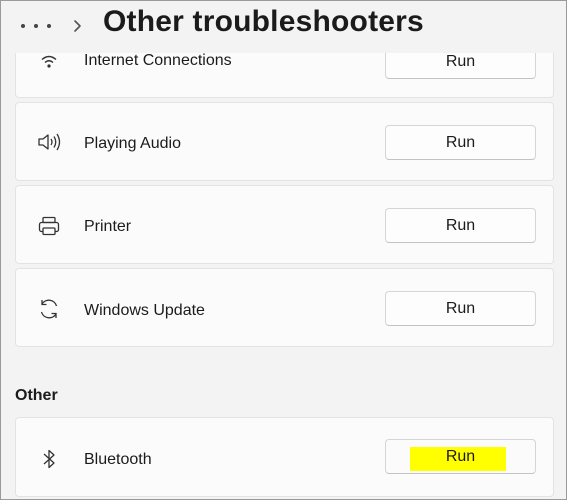  What do you see at coordinates (108, 226) in the screenshot?
I see `troubleshooter-label: Printer` at bounding box center [108, 226].